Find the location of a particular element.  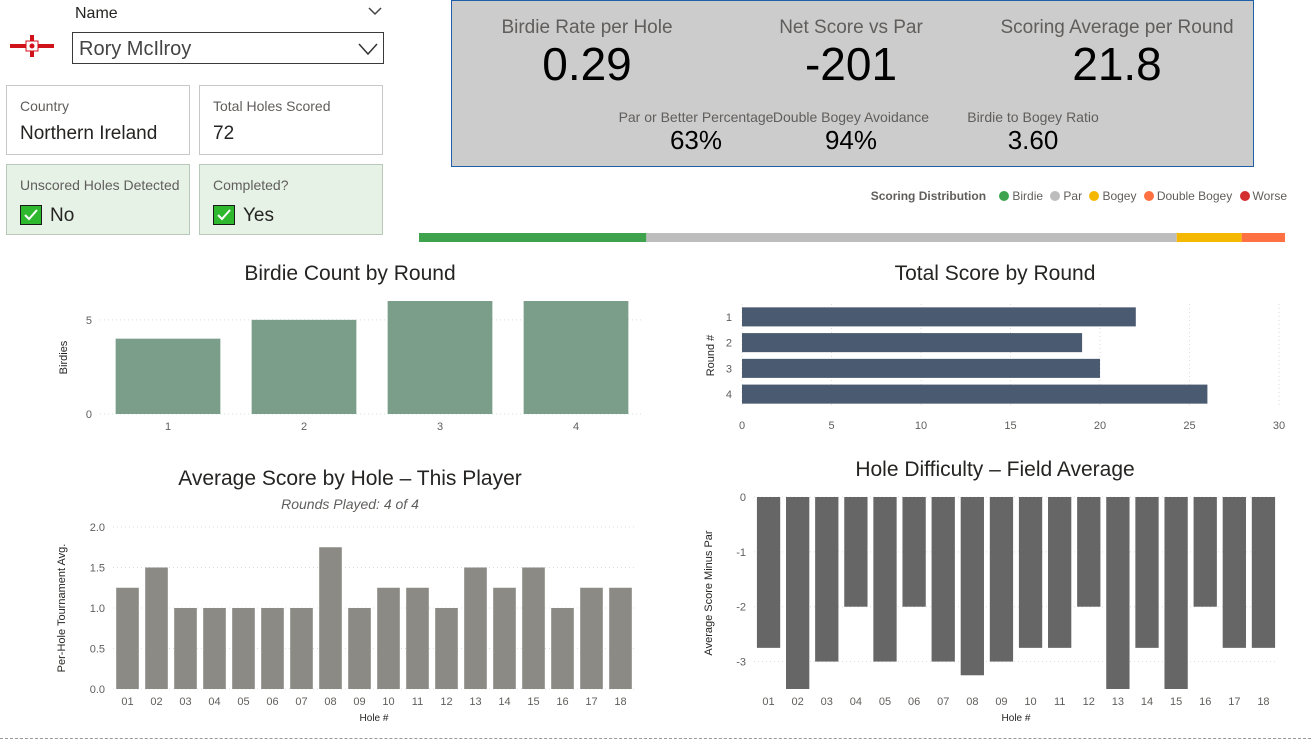

divider is located at coordinates (655, 738).